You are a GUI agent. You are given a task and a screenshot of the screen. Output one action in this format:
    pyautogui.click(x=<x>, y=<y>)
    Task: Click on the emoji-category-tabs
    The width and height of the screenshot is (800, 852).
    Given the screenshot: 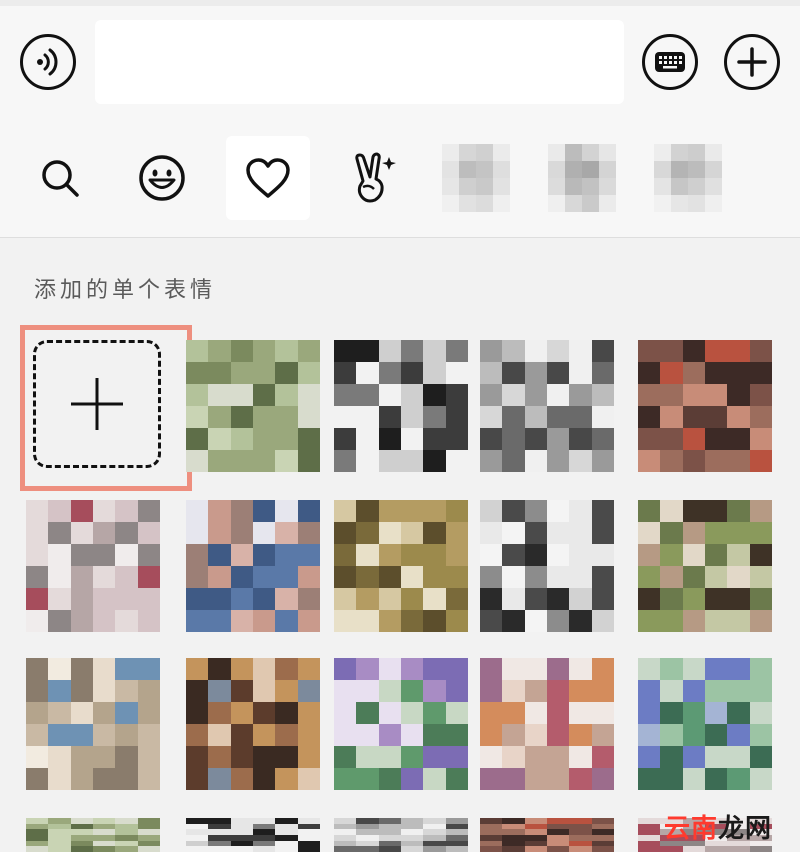 What is the action you would take?
    pyautogui.click(x=400, y=178)
    